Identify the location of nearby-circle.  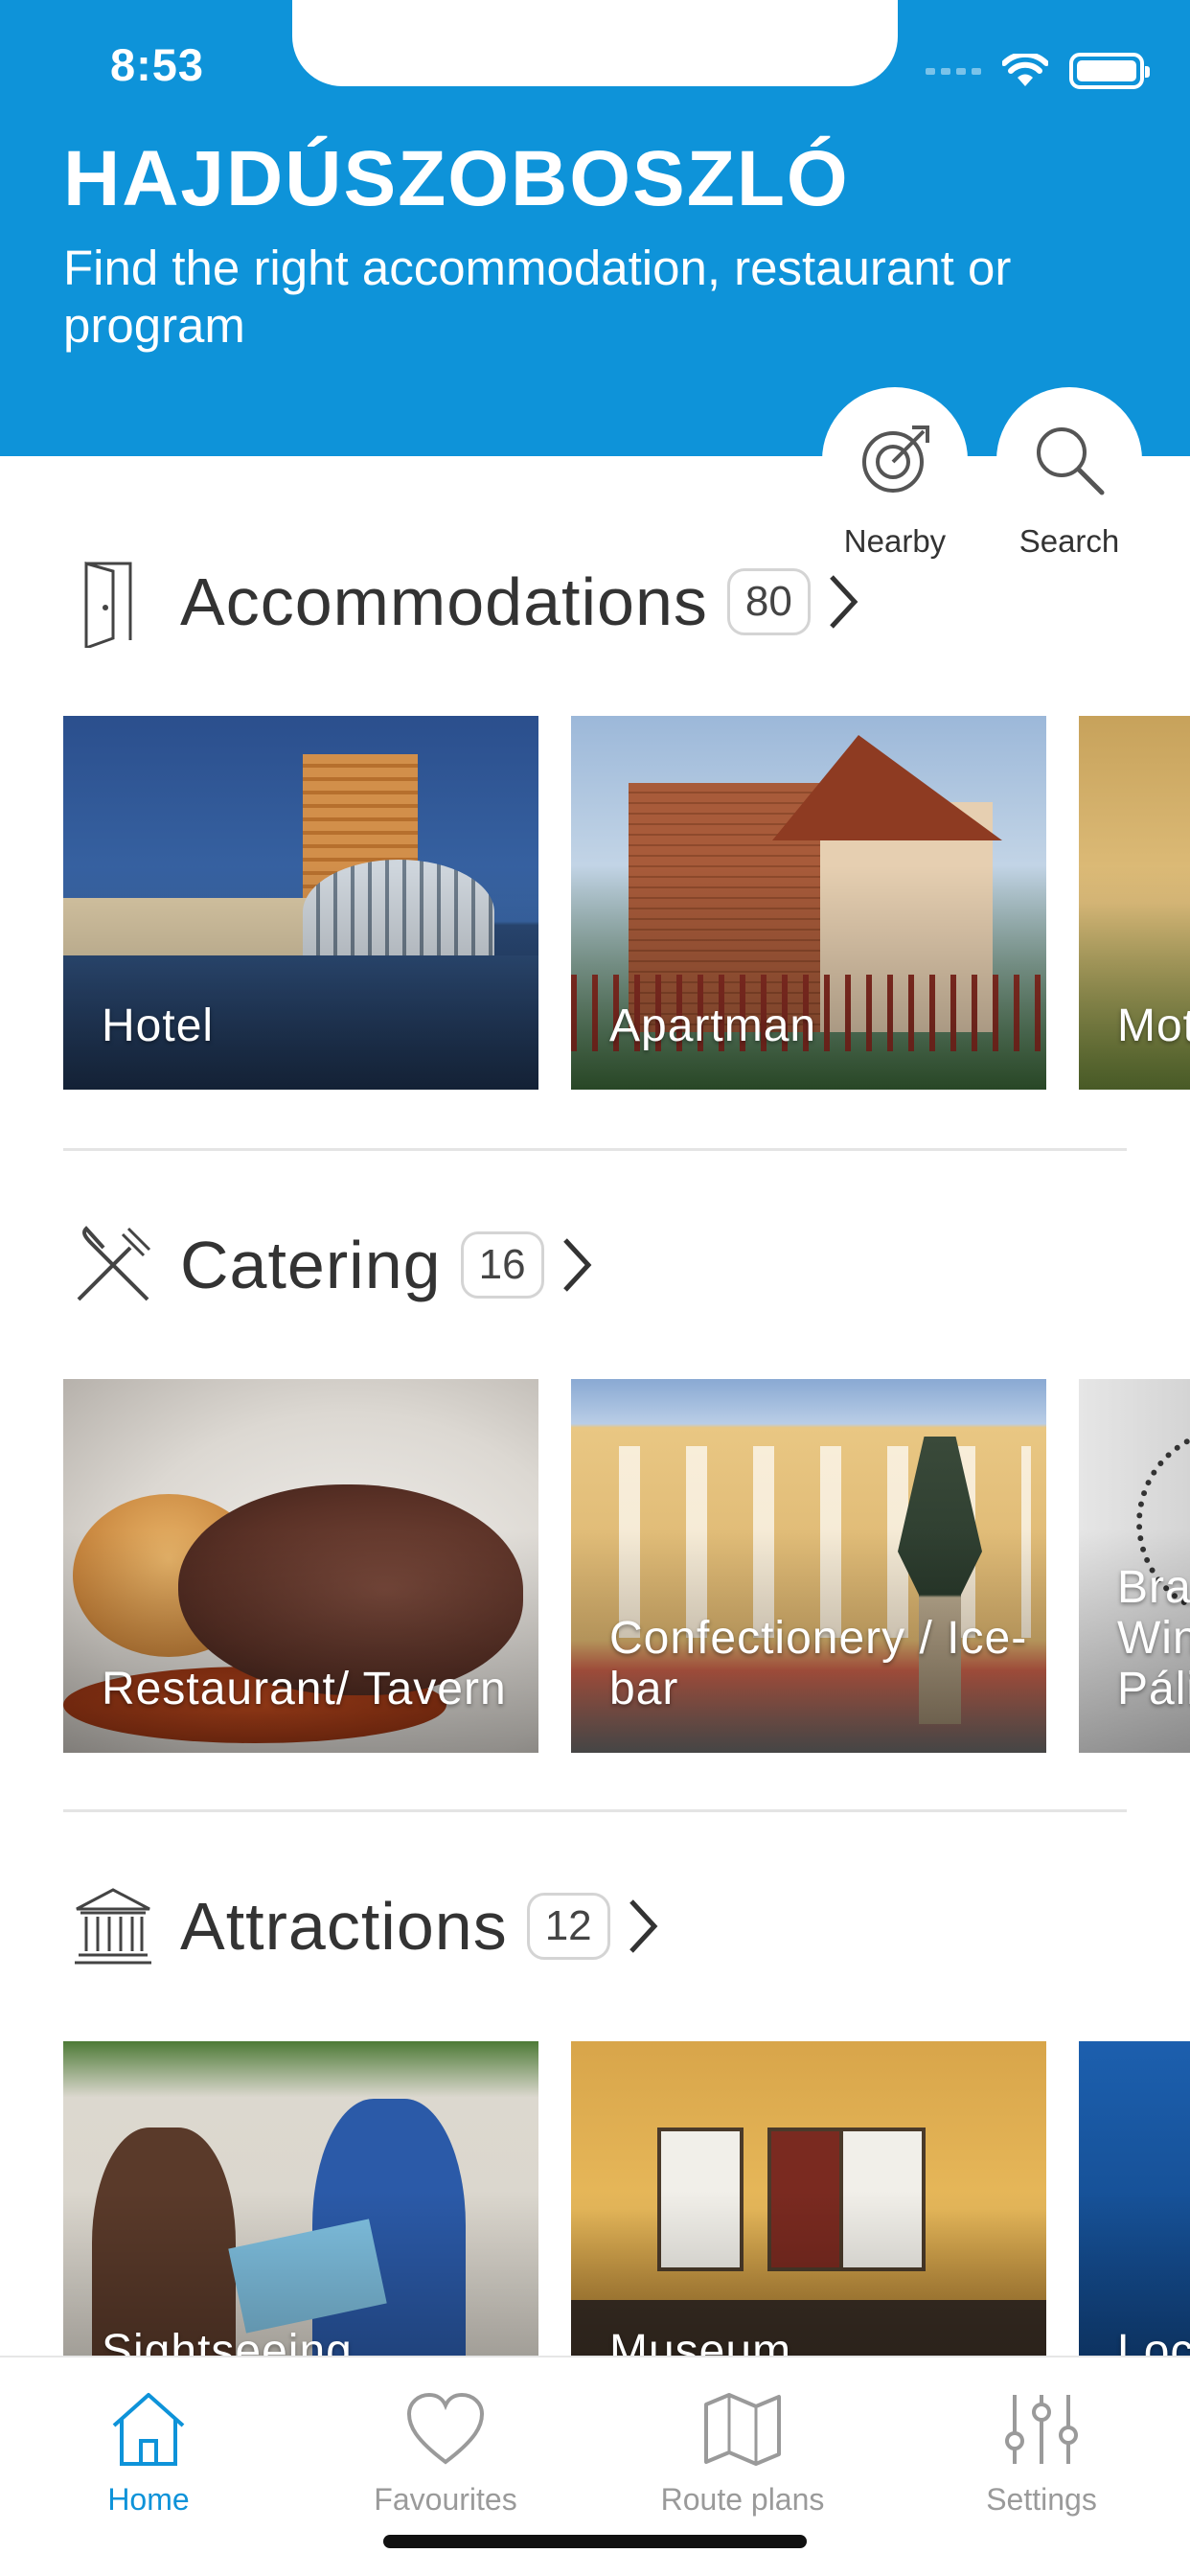
(895, 460).